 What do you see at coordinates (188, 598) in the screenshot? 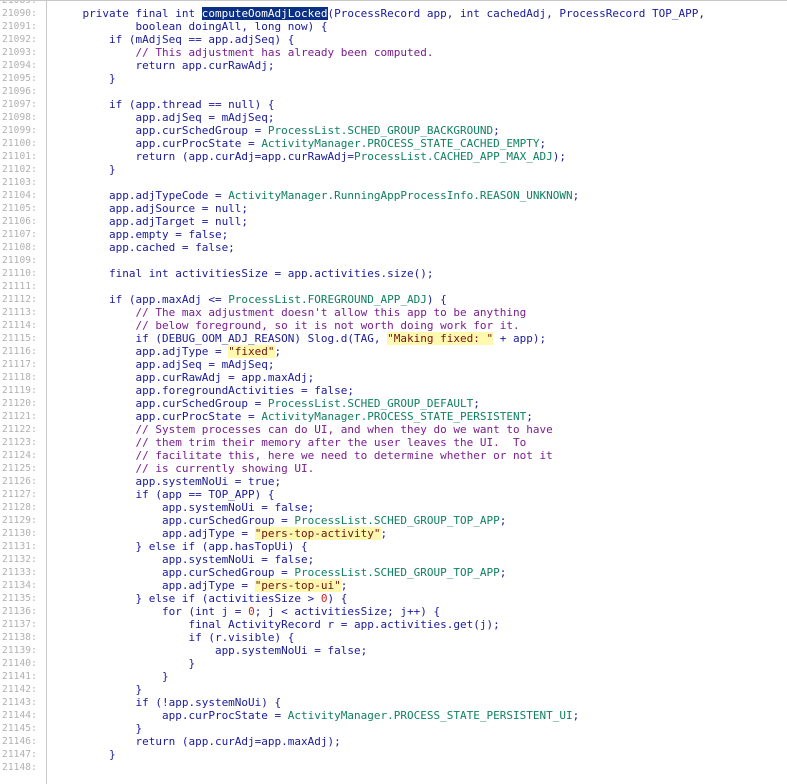
I see `code-token: } else if (activitiesSize >` at bounding box center [188, 598].